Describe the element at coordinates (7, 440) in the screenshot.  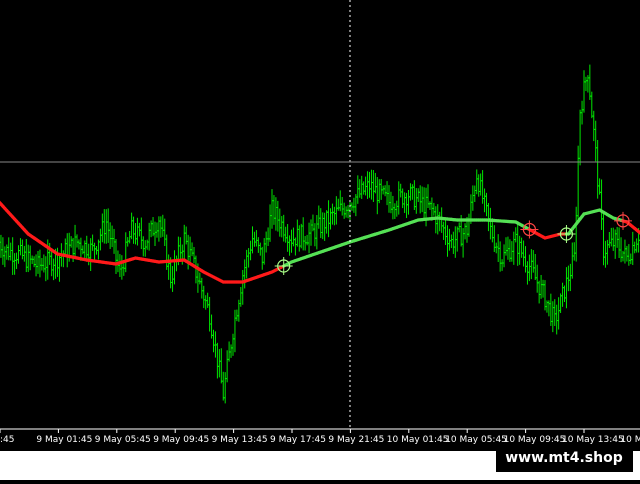
I see `x-tick-label: :45` at that location.